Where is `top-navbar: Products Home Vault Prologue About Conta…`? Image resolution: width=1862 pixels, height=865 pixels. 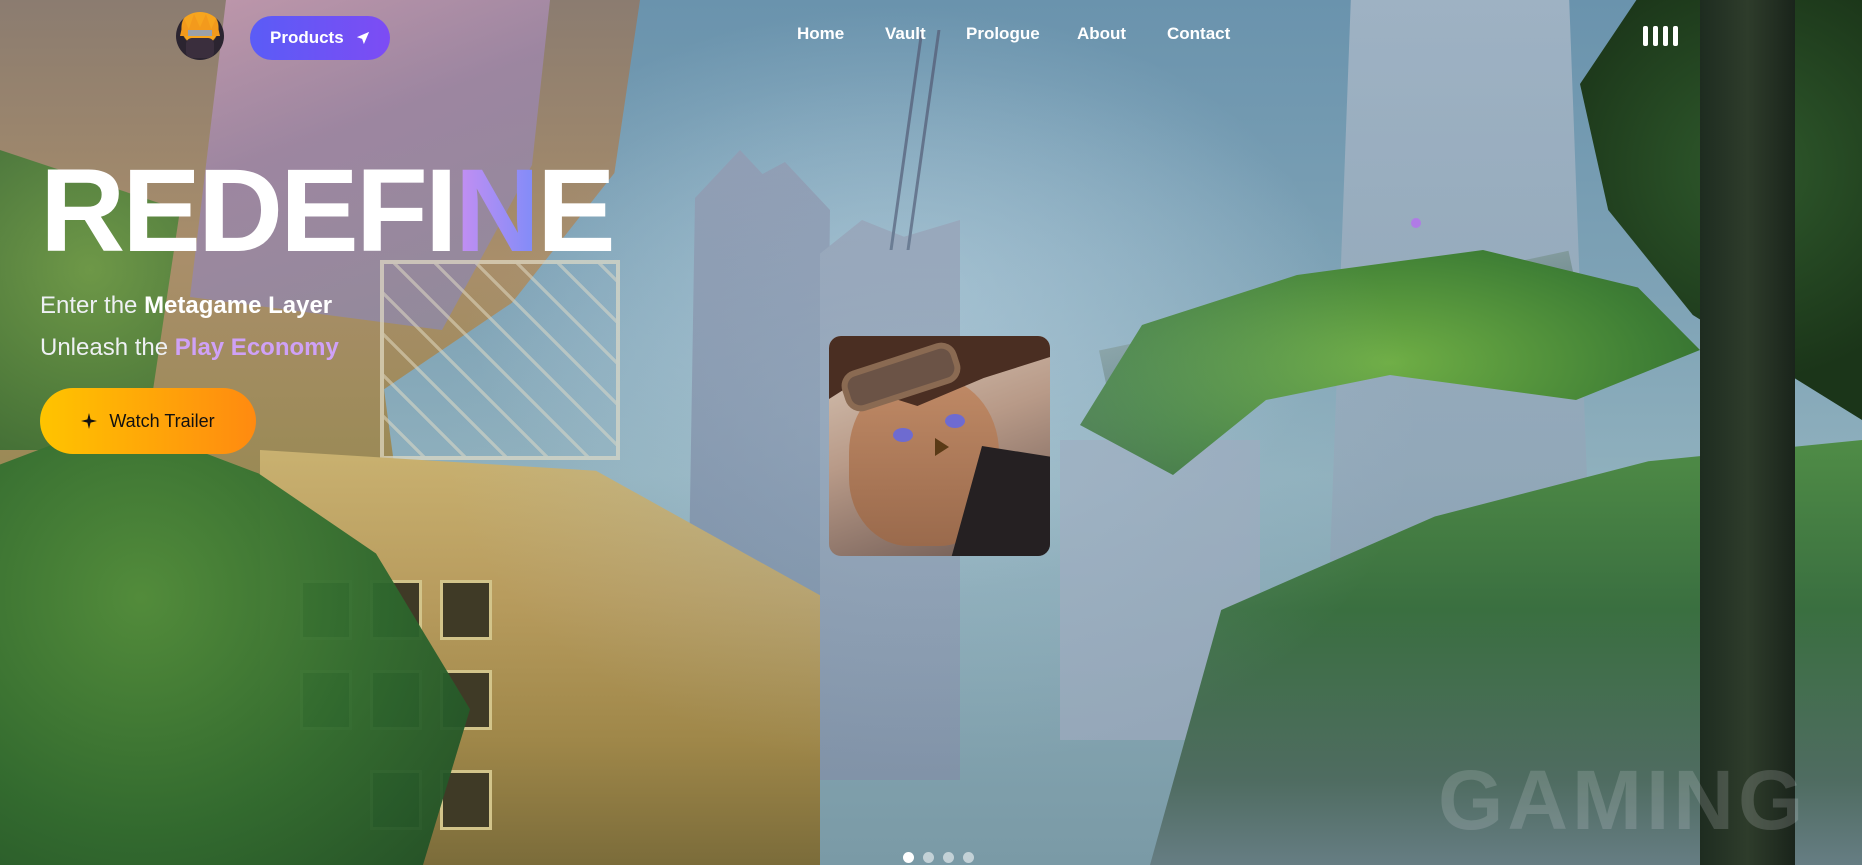
top-navbar: Products Home Vault Prologue About Conta… is located at coordinates (931, 38).